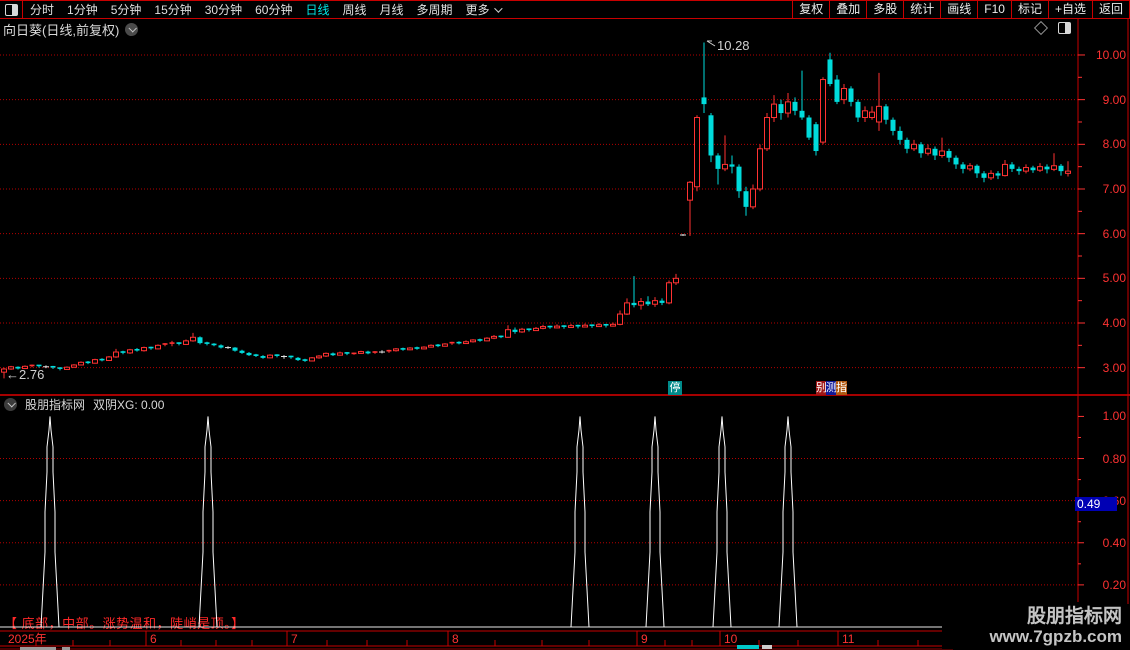 Image resolution: width=1130 pixels, height=650 pixels. I want to click on indicator-collapse-button, so click(10, 404).